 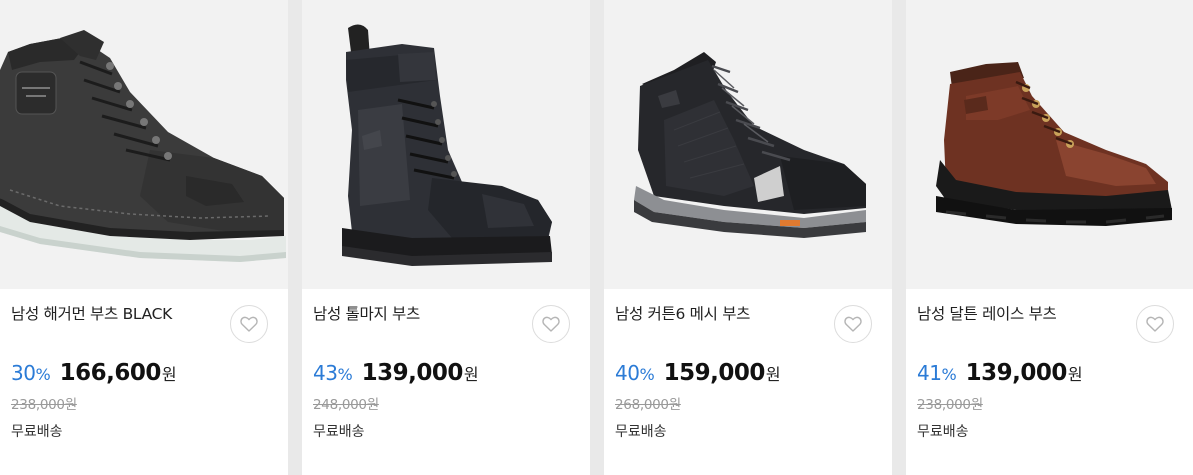 What do you see at coordinates (91, 313) in the screenshot?
I see `product-name: 남성 해거먼 부츠 BLACK` at bounding box center [91, 313].